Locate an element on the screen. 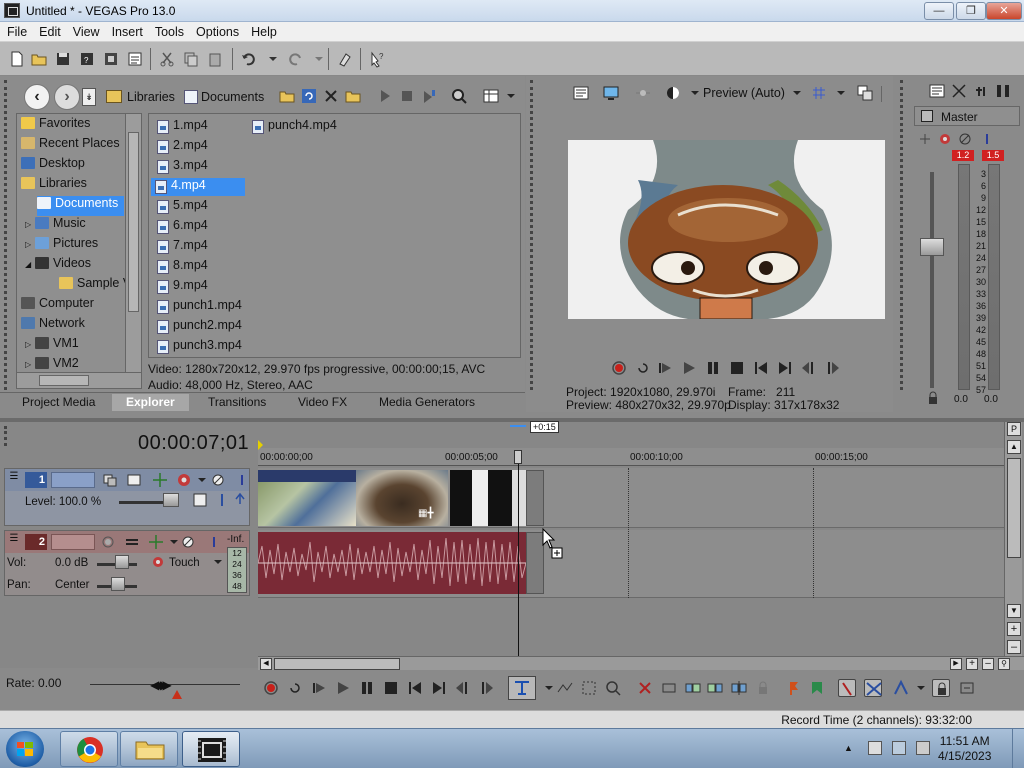 This screenshot has width=1024, height=768. views-icon is located at coordinates (491, 96).